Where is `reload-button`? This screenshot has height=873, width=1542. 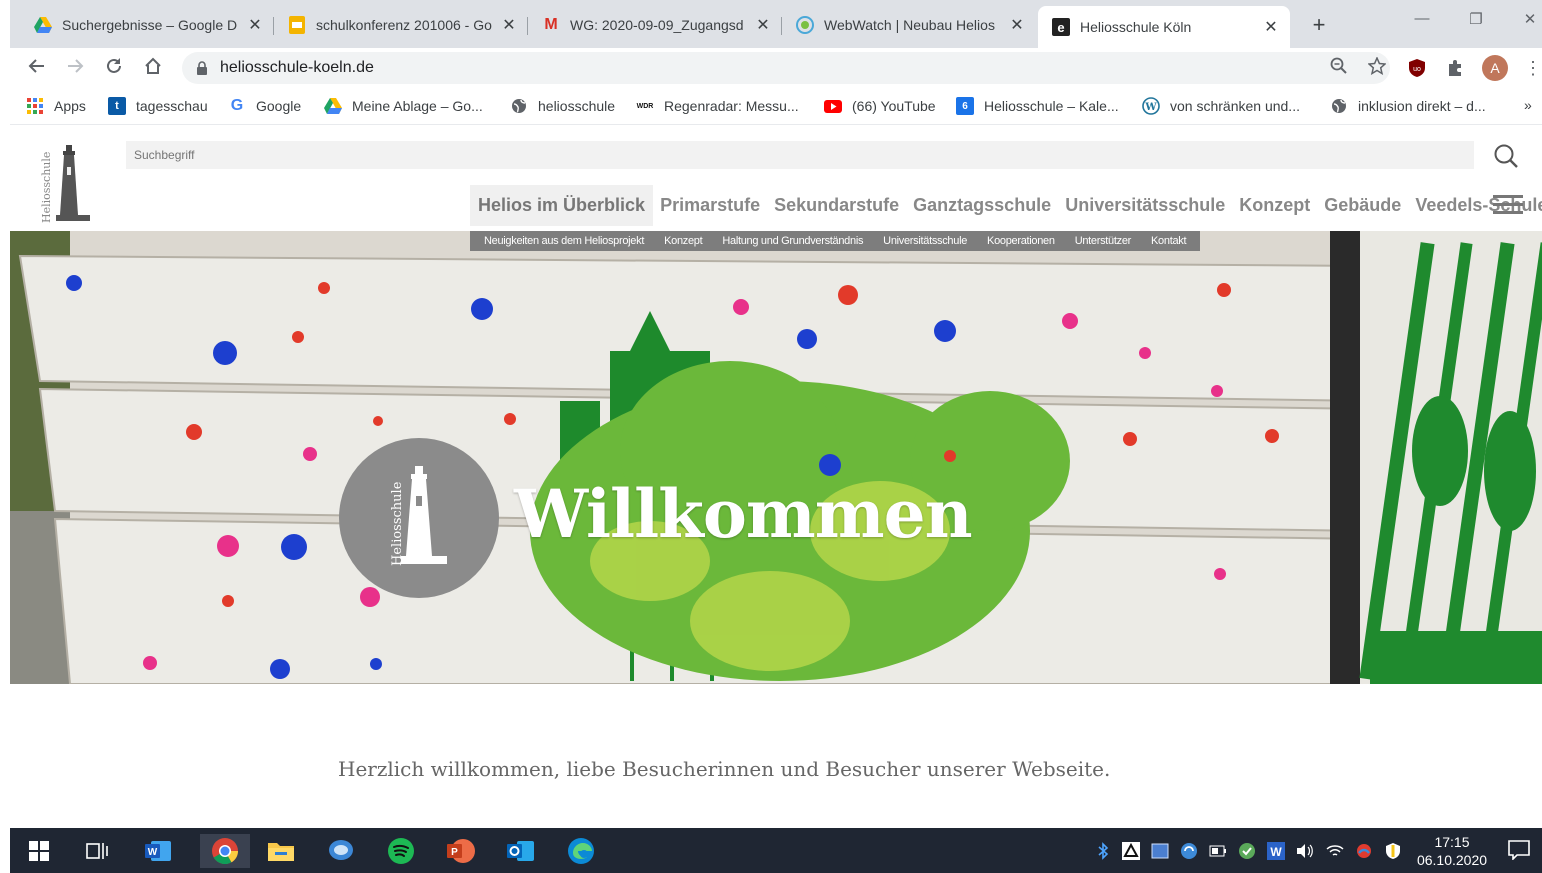 reload-button is located at coordinates (114, 68).